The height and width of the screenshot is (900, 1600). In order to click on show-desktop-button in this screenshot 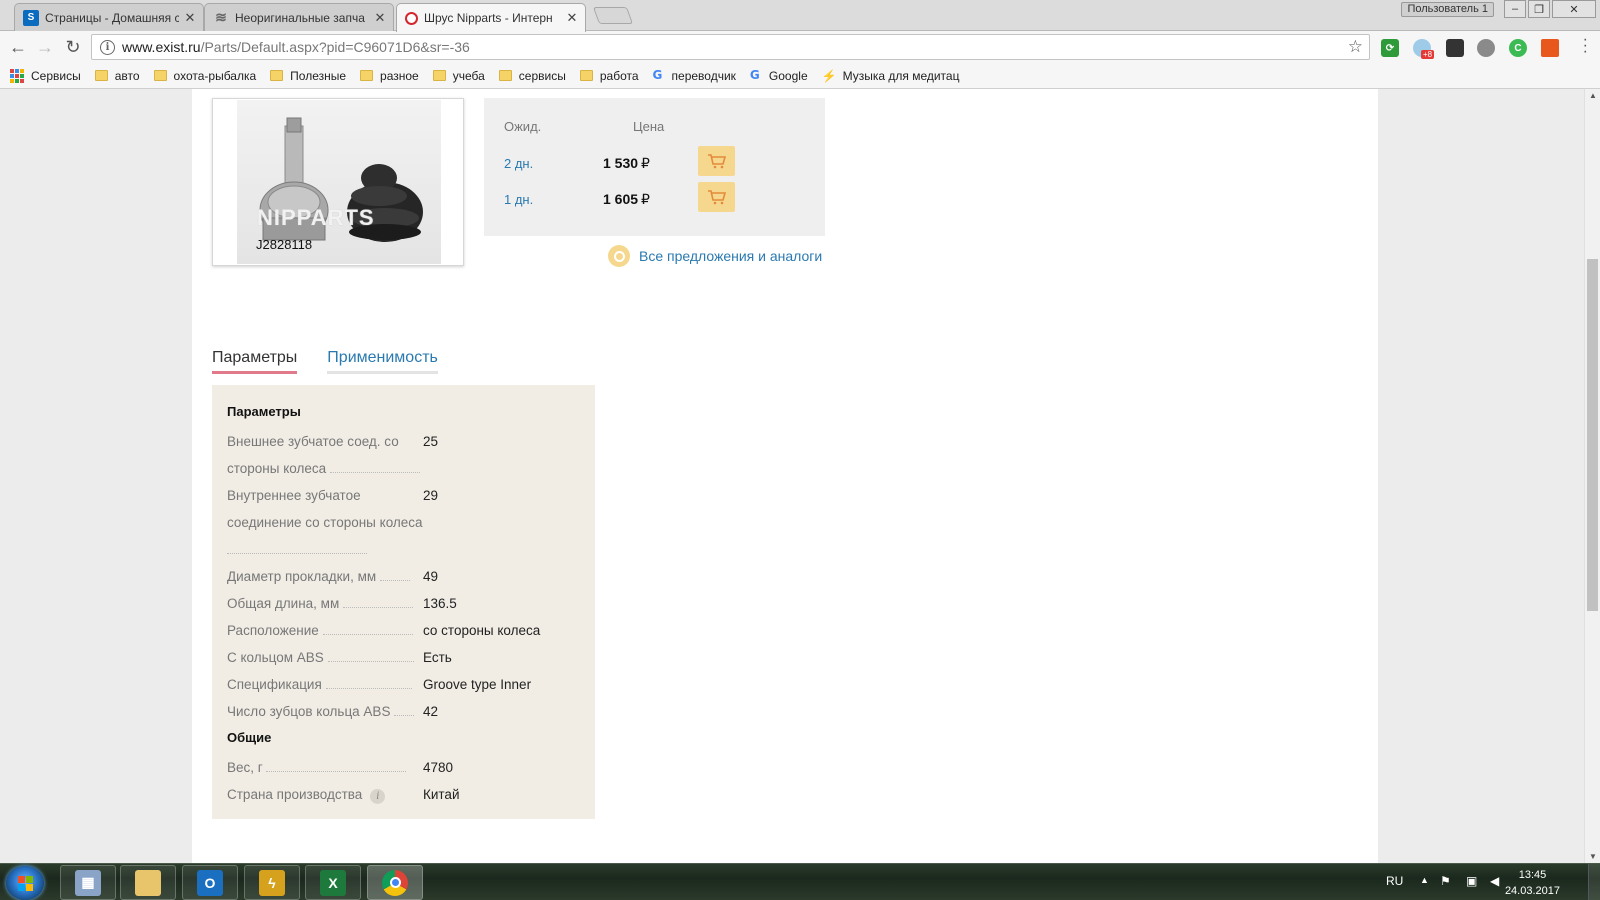, I will do `click(1594, 882)`.